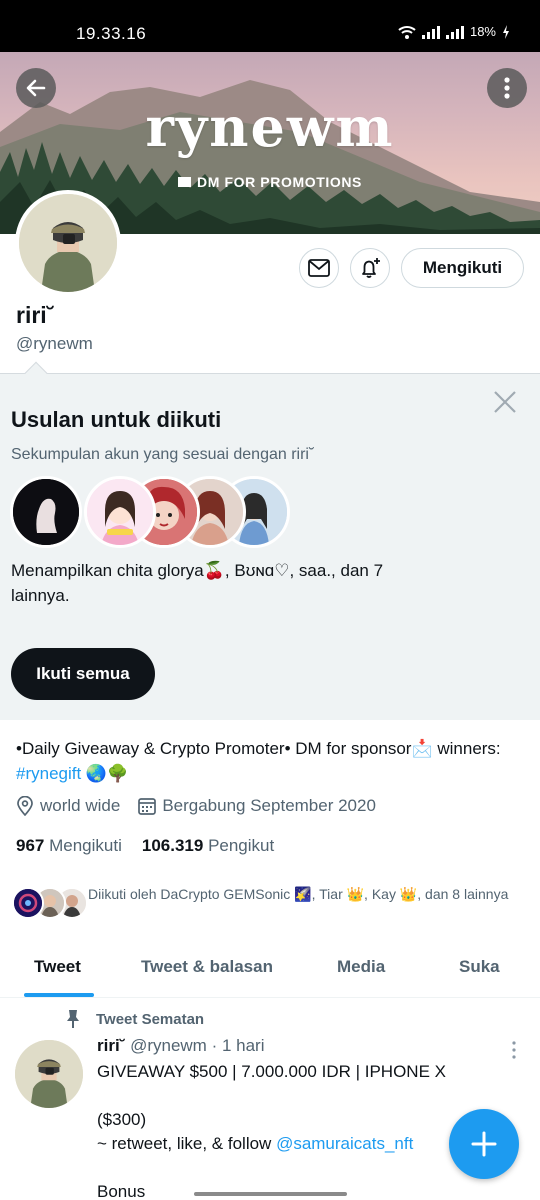  I want to click on status-bar: 19.33.16 18%, so click(270, 26).